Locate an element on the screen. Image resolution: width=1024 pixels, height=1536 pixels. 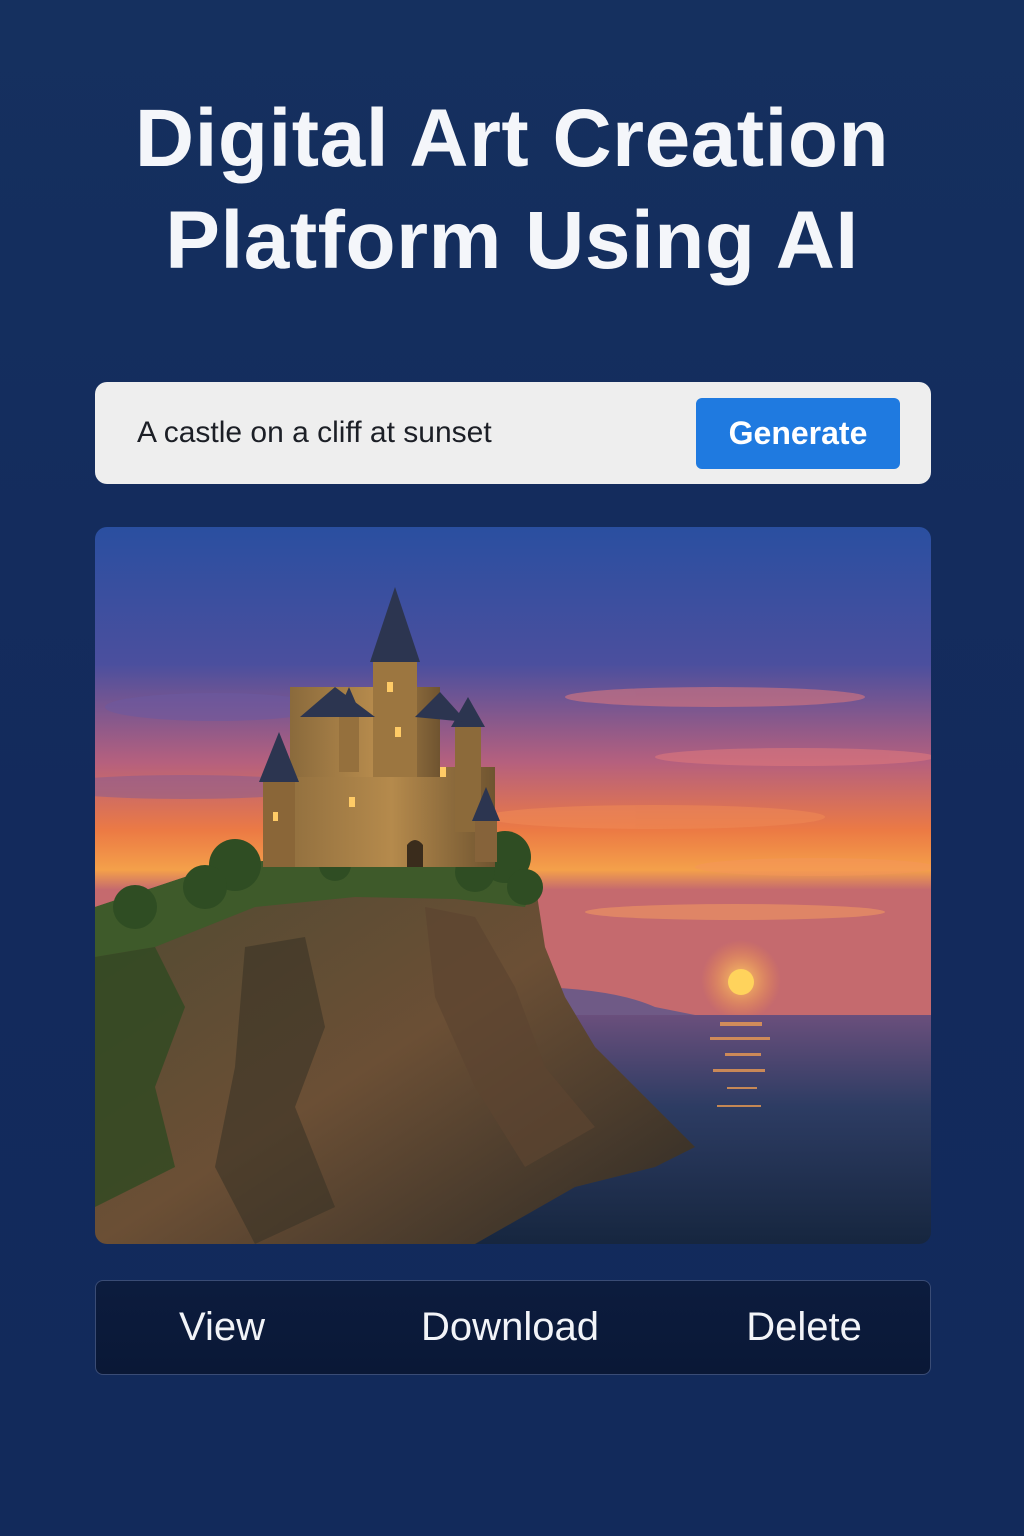
prompt-bar: Generate is located at coordinates (513, 433).